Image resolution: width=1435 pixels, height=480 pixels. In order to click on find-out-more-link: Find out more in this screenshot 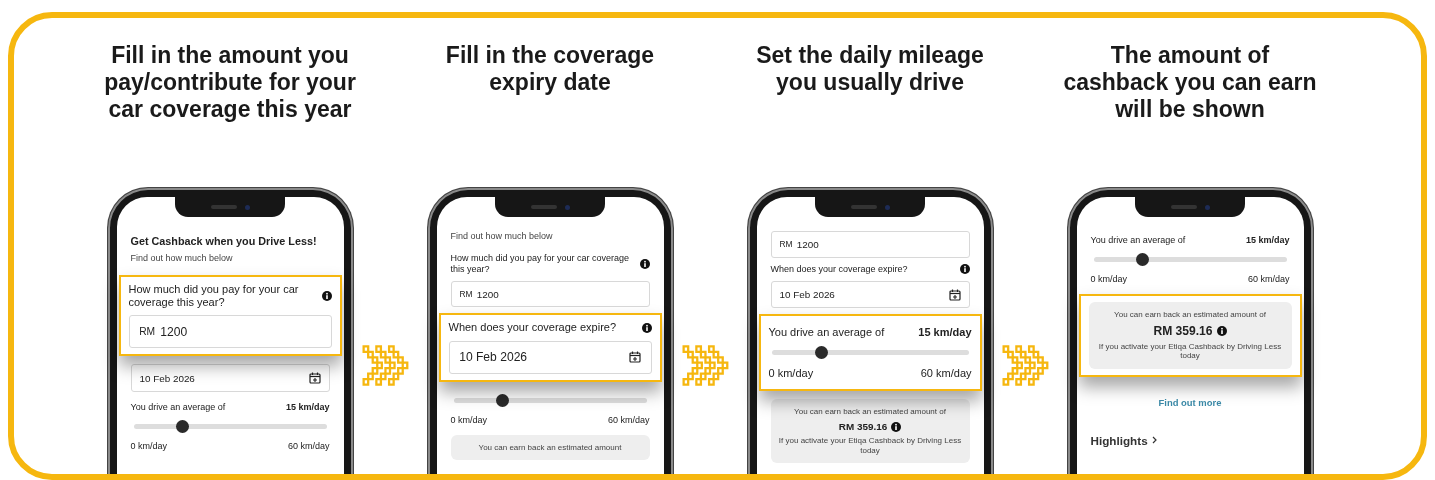, I will do `click(1190, 402)`.